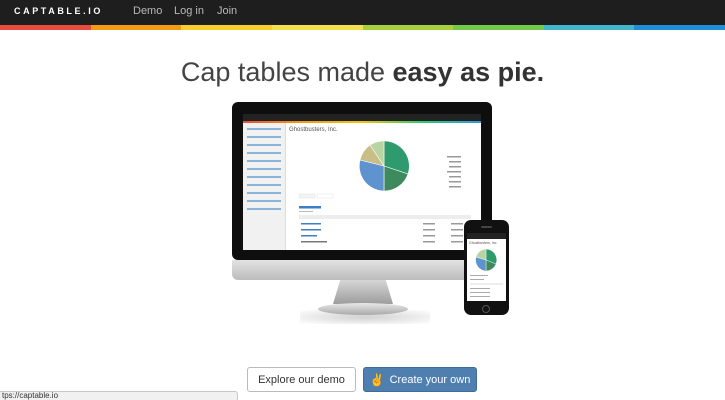 The height and width of the screenshot is (400, 725). I want to click on page-headline: Cap tables made easy as pie., so click(362, 72).